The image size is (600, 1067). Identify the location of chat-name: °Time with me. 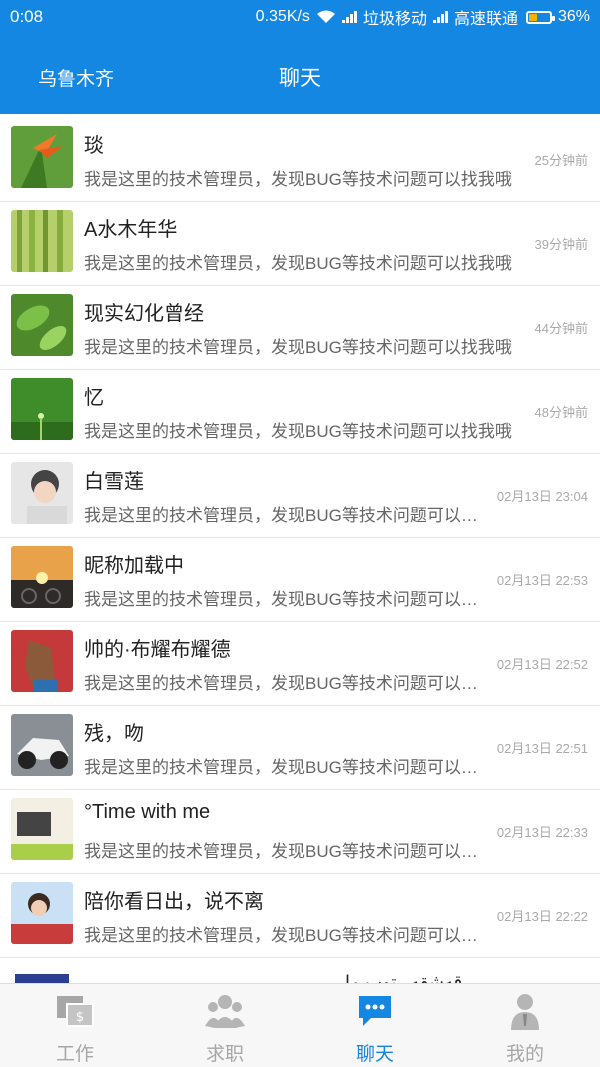
(147, 812).